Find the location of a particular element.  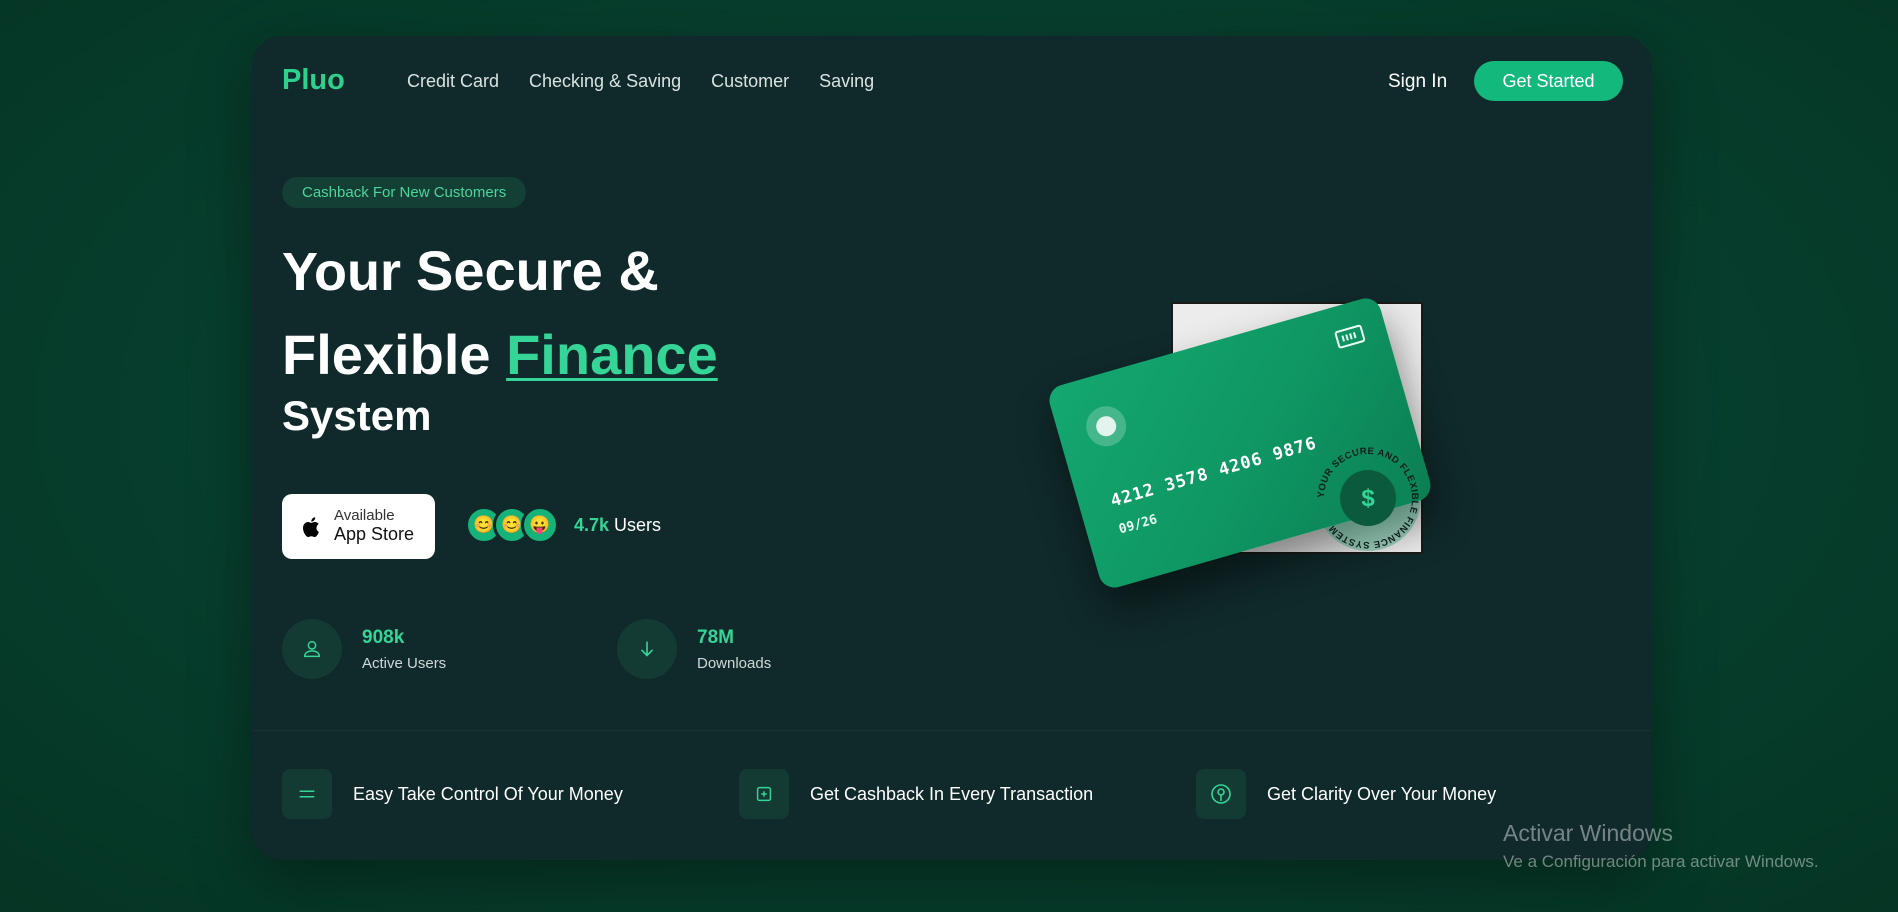

feature-clarity: Get Clarity Over Your Money is located at coordinates (1346, 794).